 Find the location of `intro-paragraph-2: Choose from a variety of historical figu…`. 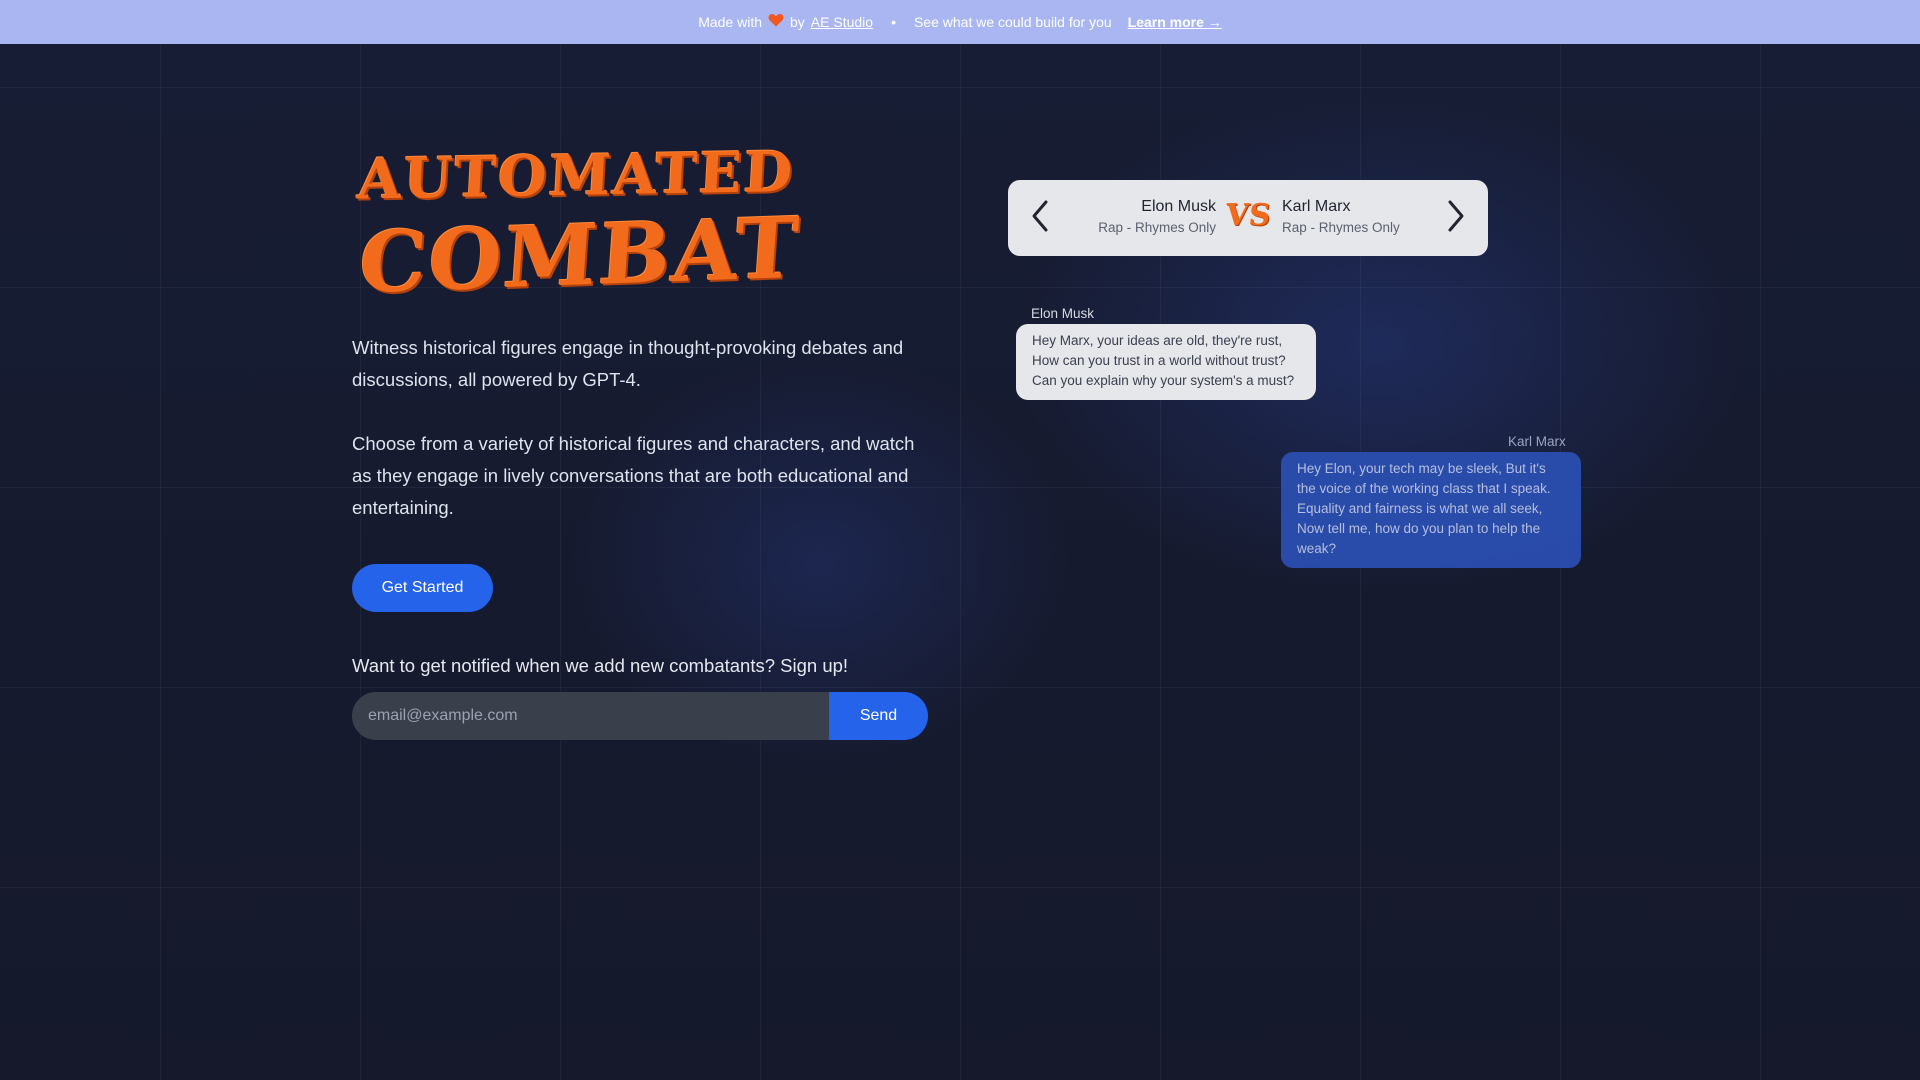

intro-paragraph-2: Choose from a variety of historical figu… is located at coordinates (633, 475).